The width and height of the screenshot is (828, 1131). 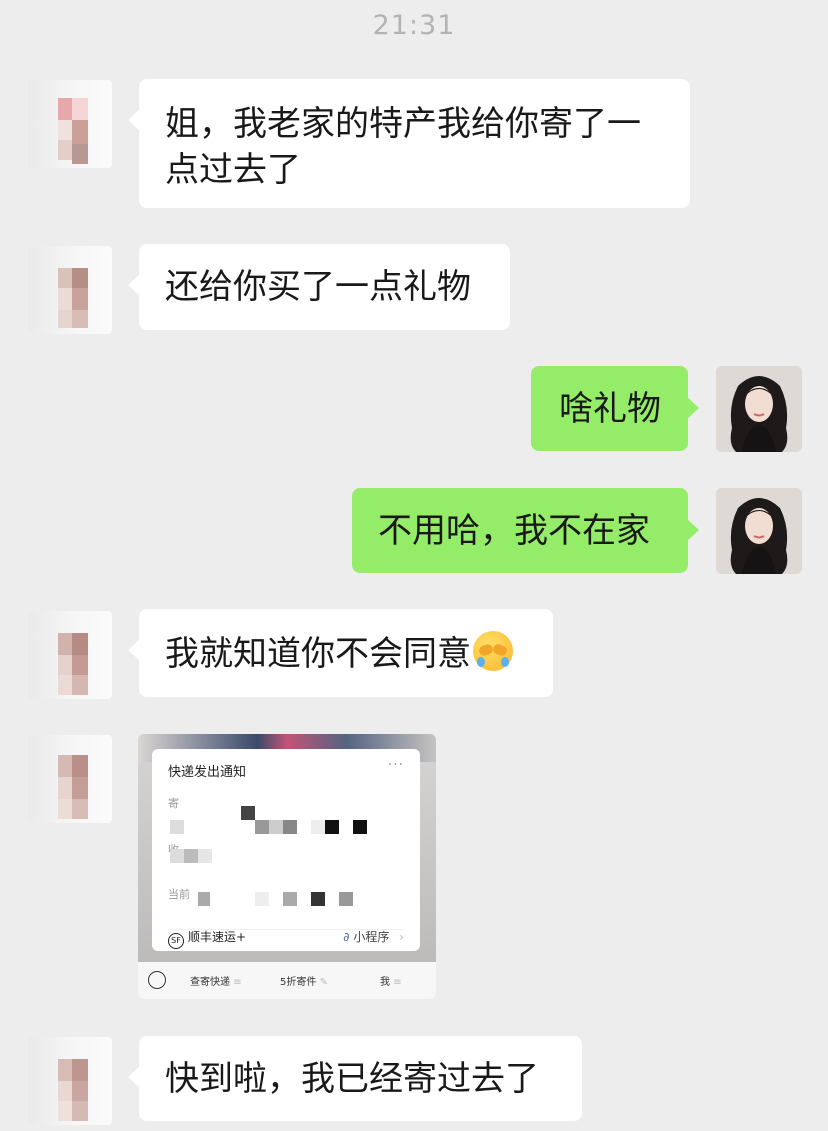 I want to click on mini-program-icon: ∂, so click(x=346, y=937).